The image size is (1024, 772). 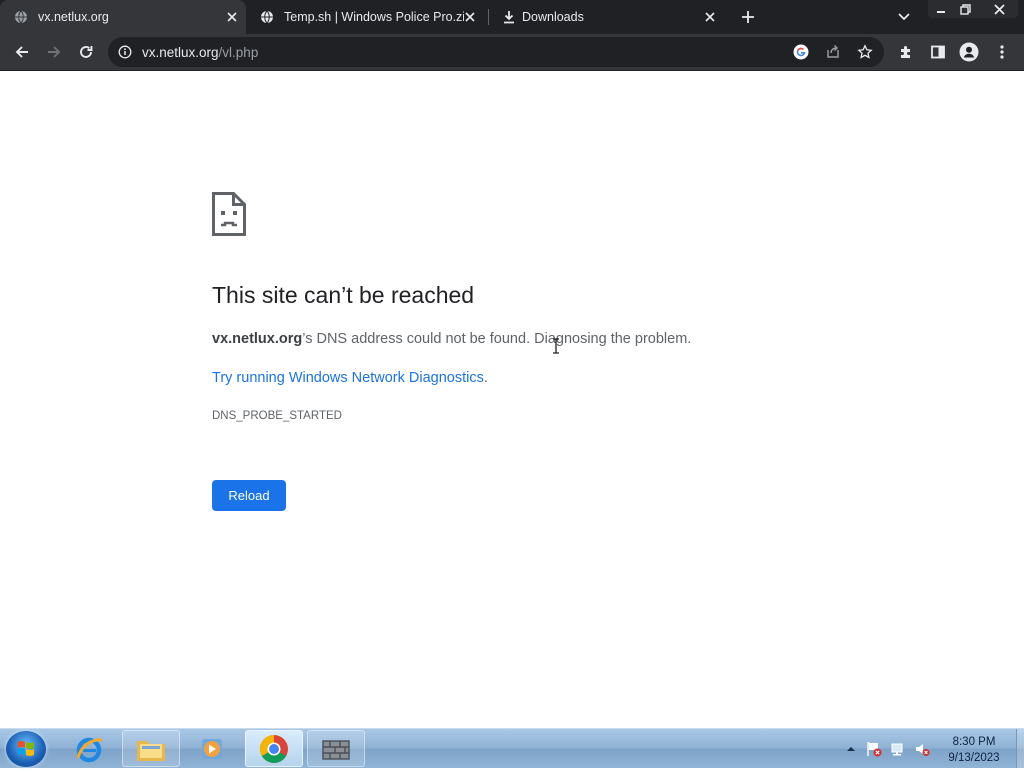 What do you see at coordinates (86, 52) in the screenshot?
I see `reload-icon` at bounding box center [86, 52].